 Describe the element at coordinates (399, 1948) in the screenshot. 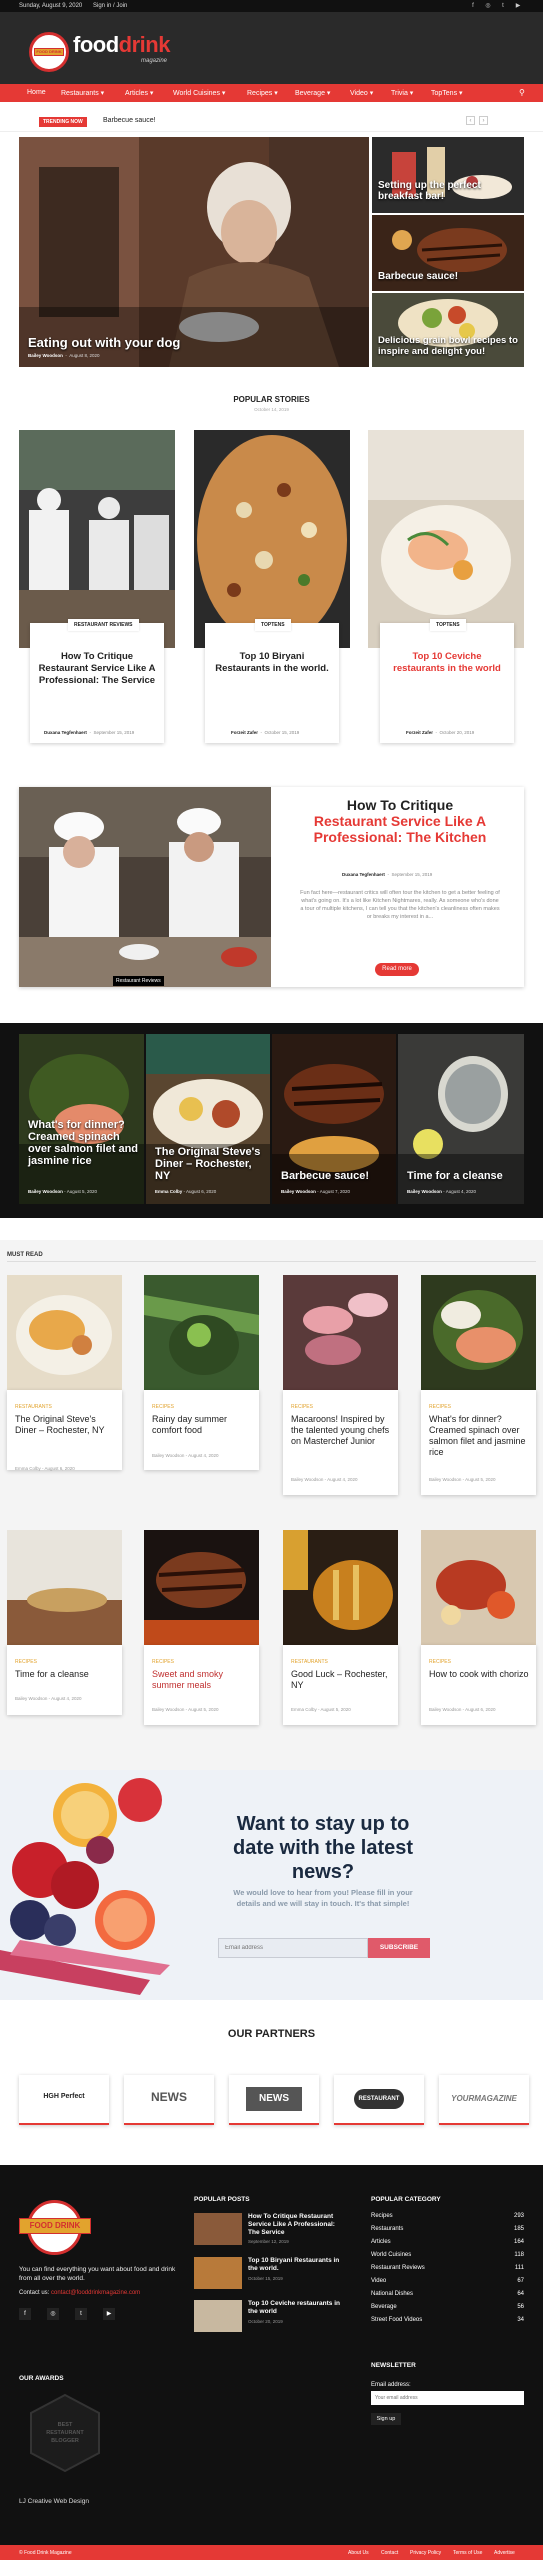

I see `subscribe-button: SUBSCRIBE` at that location.